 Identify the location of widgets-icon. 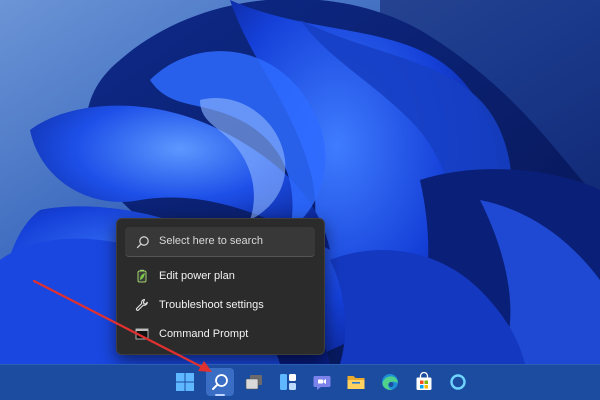
(288, 382).